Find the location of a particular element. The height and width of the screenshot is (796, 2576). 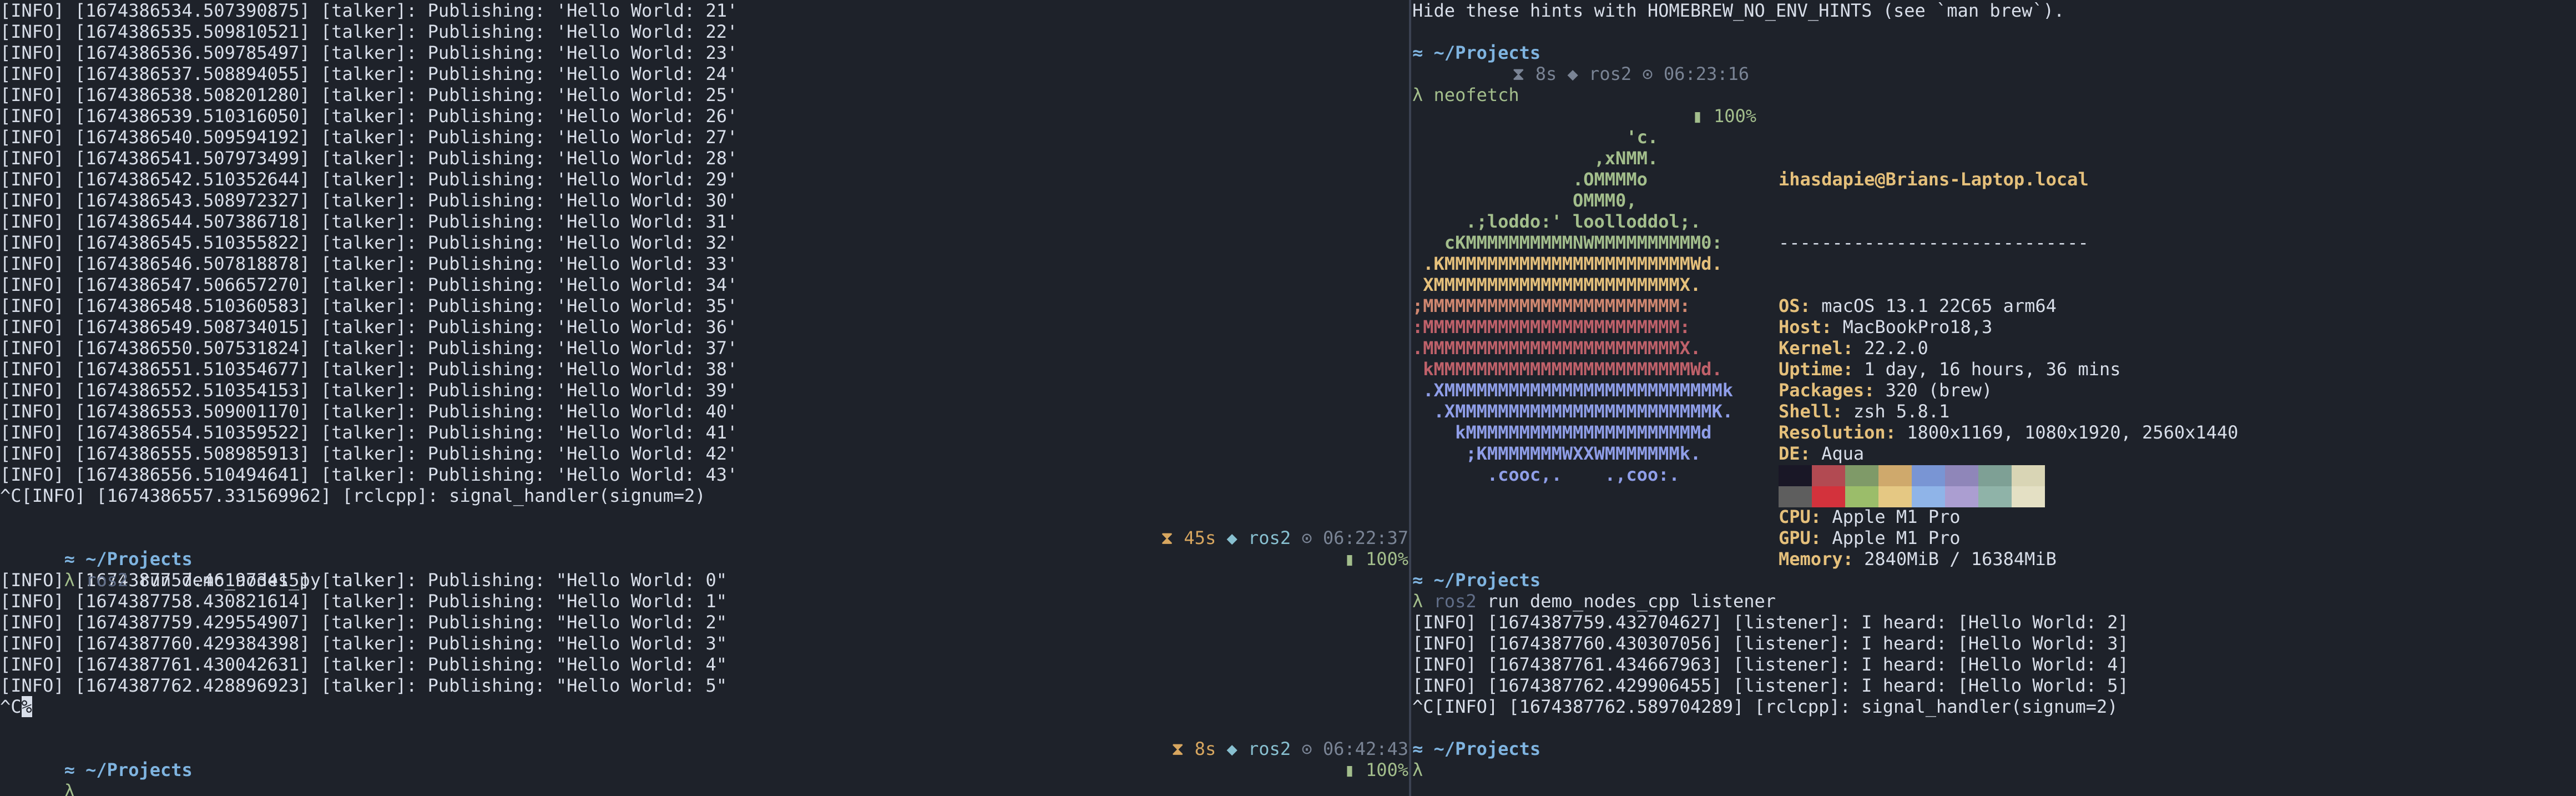

info-key: Resolution is located at coordinates (1832, 432).